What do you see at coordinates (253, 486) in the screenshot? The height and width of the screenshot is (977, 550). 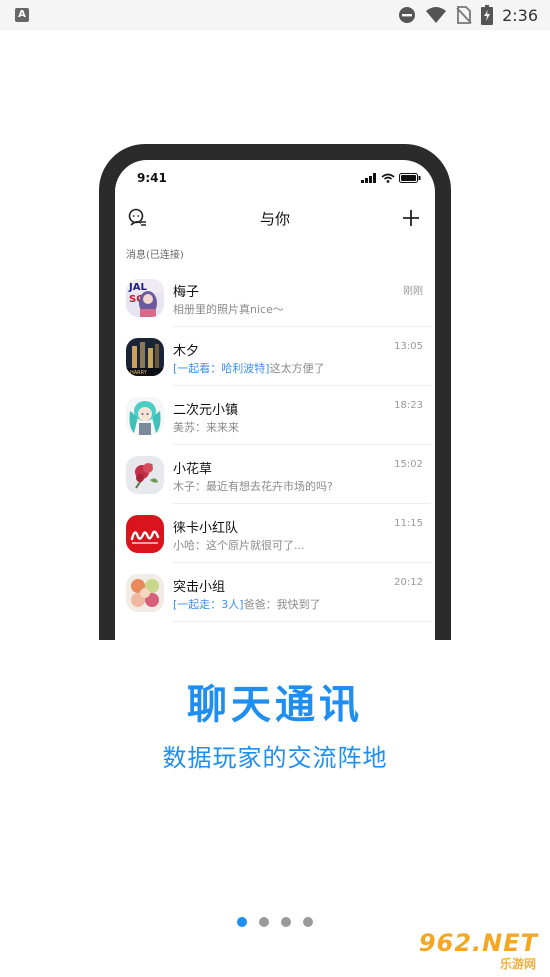 I see `chat-preview: 木子：最近有想去花卉市场的吗?` at bounding box center [253, 486].